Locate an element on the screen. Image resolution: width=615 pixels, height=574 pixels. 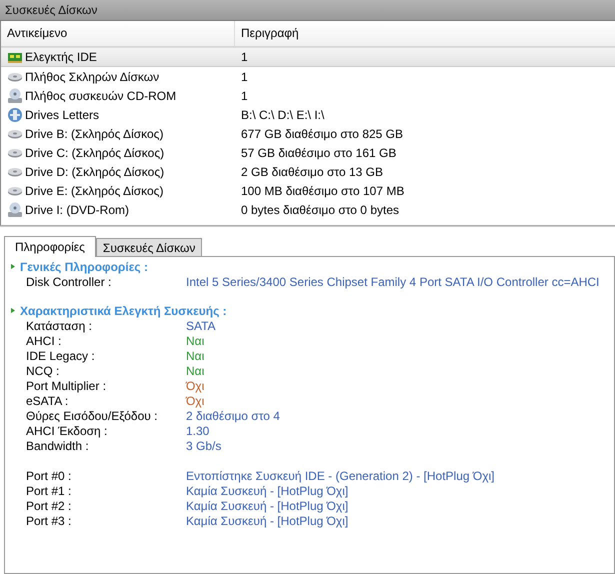
table-row: Drive C: (Σκληρός Δίσκος) 57 GB διαθέσιμο στο 161 GB is located at coordinates (308, 152).